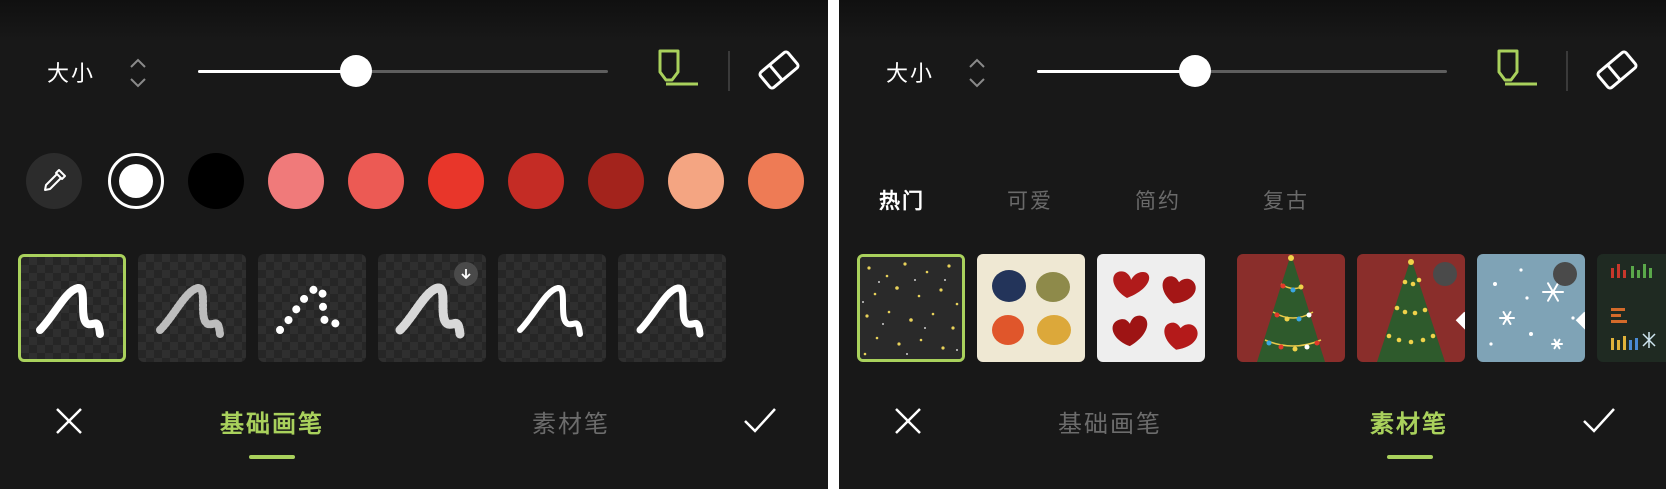 The height and width of the screenshot is (489, 1666). I want to click on calligraphy-brush, so click(552, 308).